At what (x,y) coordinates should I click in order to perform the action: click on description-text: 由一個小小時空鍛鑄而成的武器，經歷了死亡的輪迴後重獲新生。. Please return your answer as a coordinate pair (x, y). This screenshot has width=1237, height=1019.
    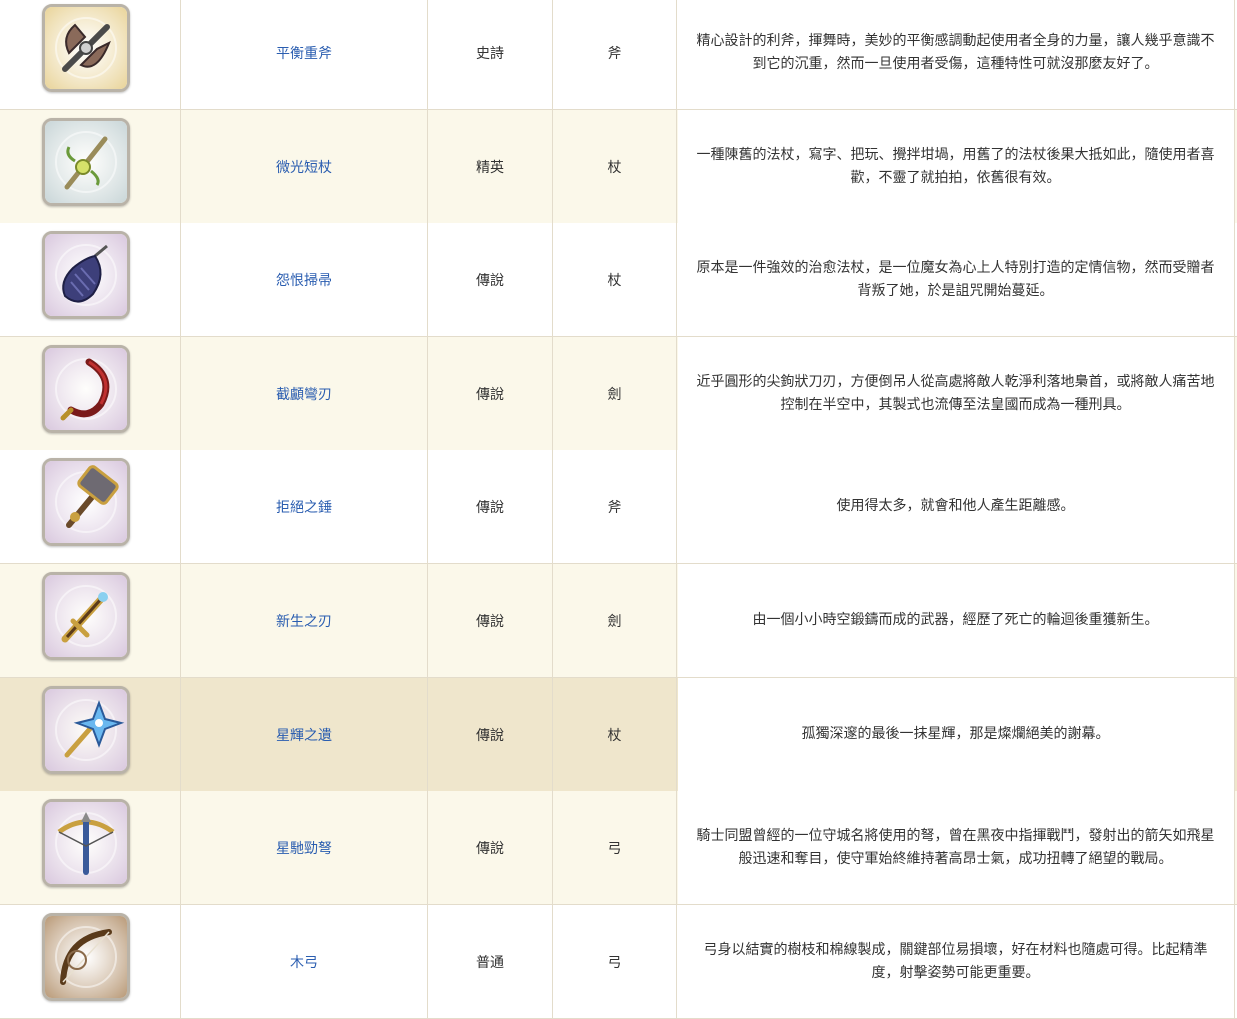
    Looking at the image, I should click on (955, 620).